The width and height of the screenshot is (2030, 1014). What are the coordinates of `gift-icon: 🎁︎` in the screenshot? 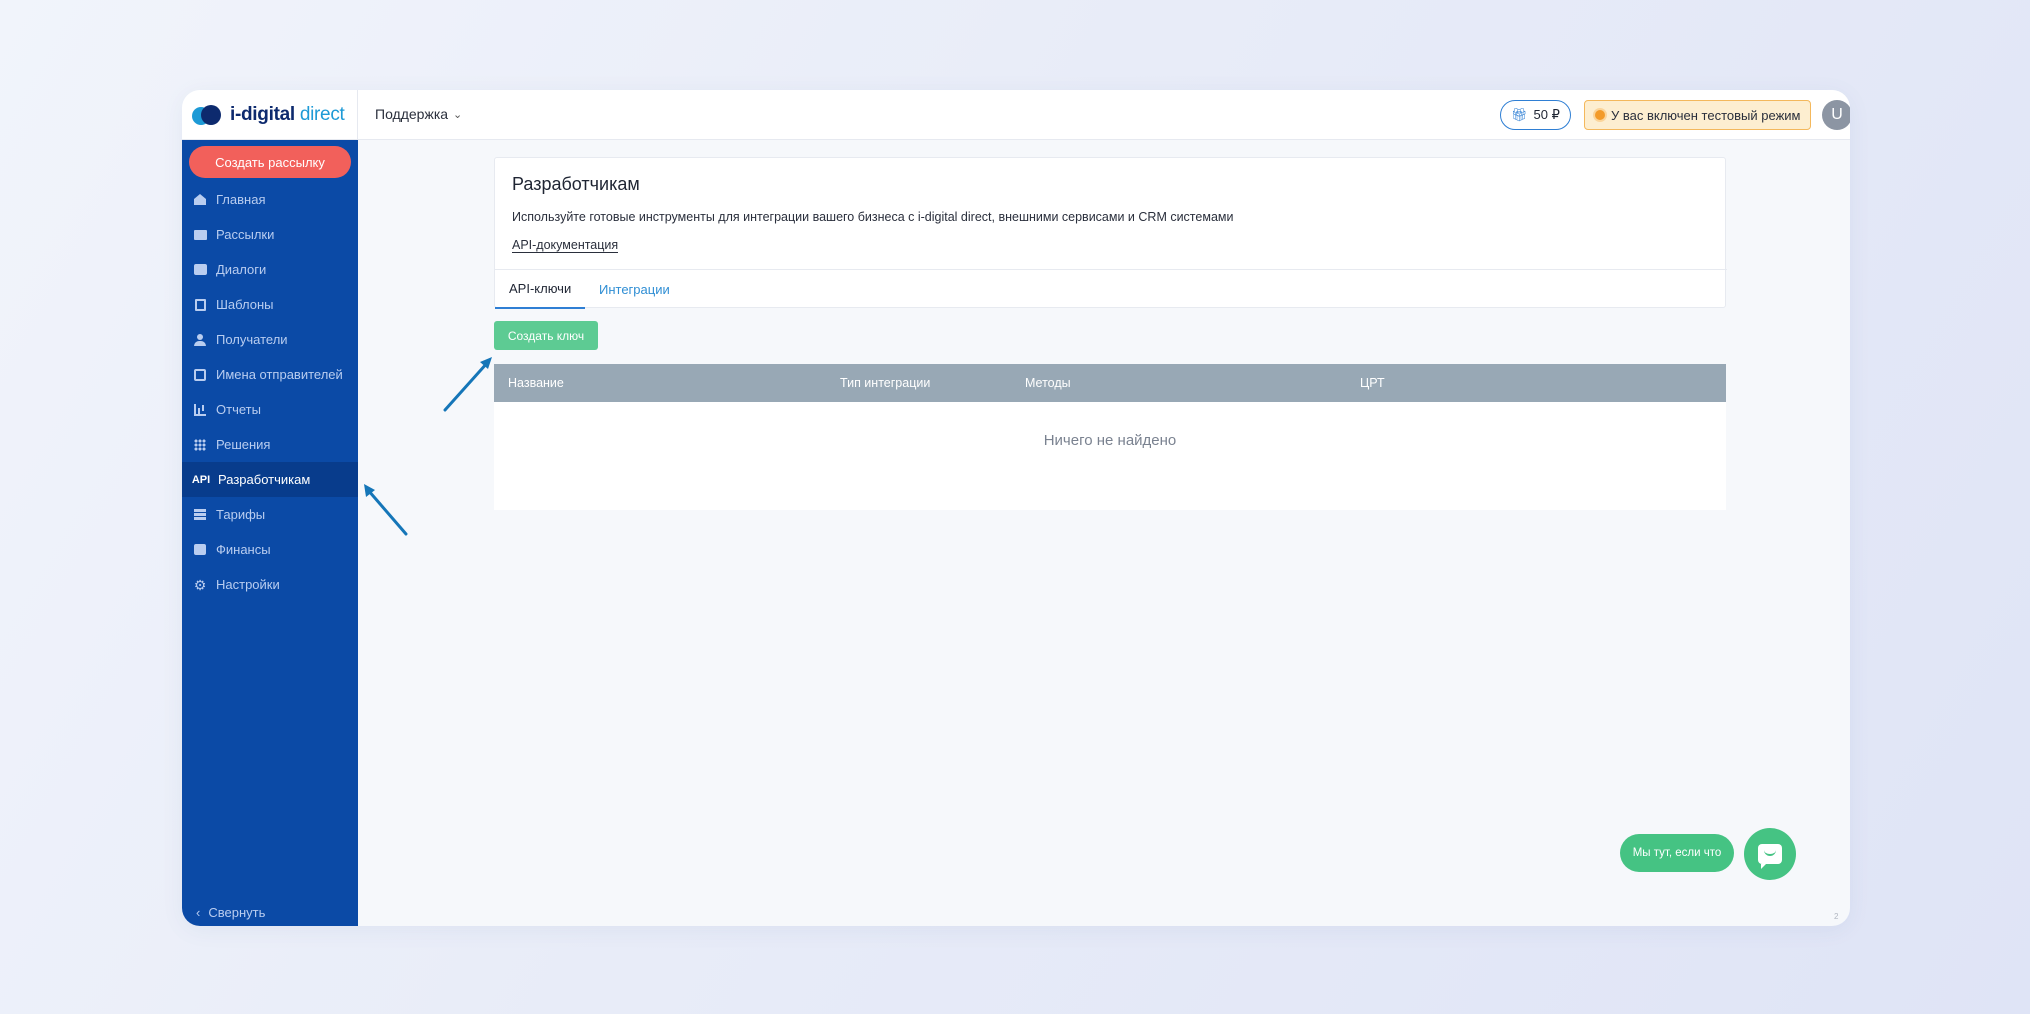 It's located at (1519, 114).